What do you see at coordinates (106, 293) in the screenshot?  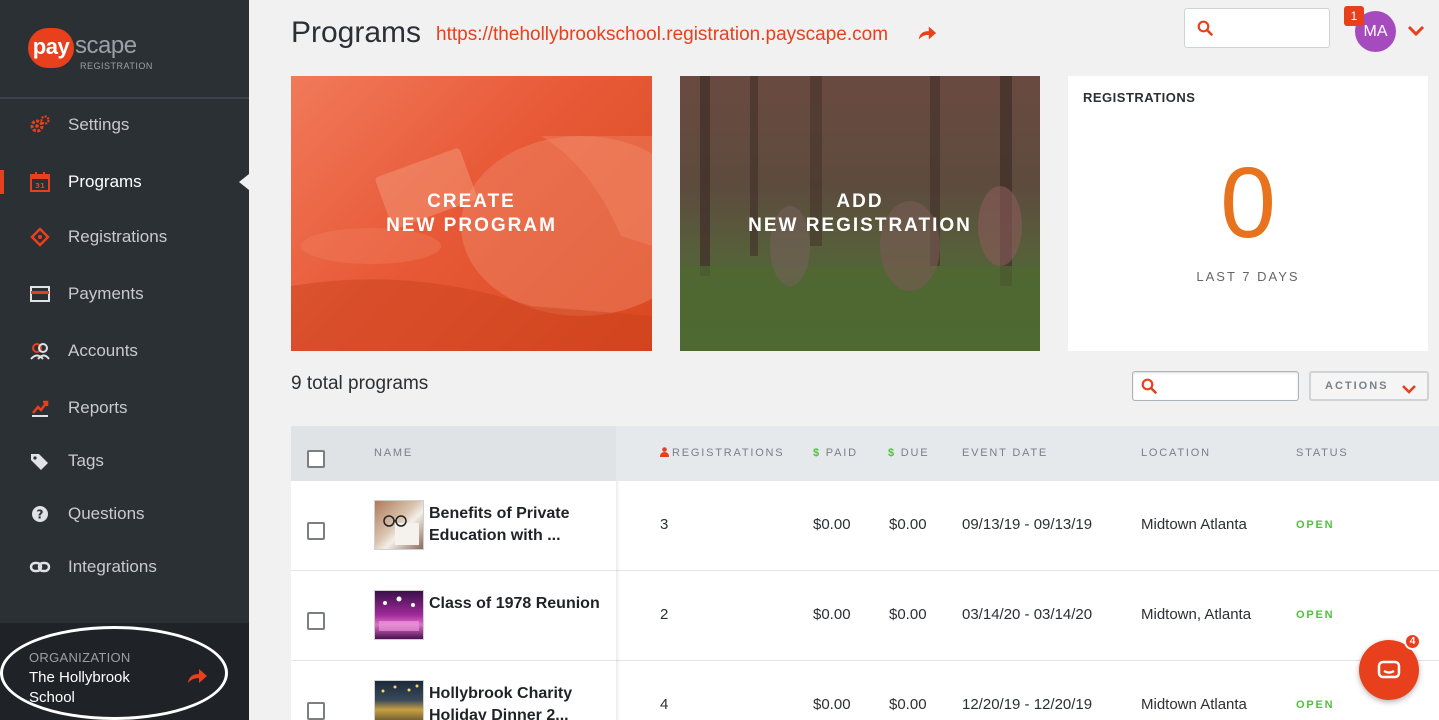 I see `sidebar-item-label: Payments` at bounding box center [106, 293].